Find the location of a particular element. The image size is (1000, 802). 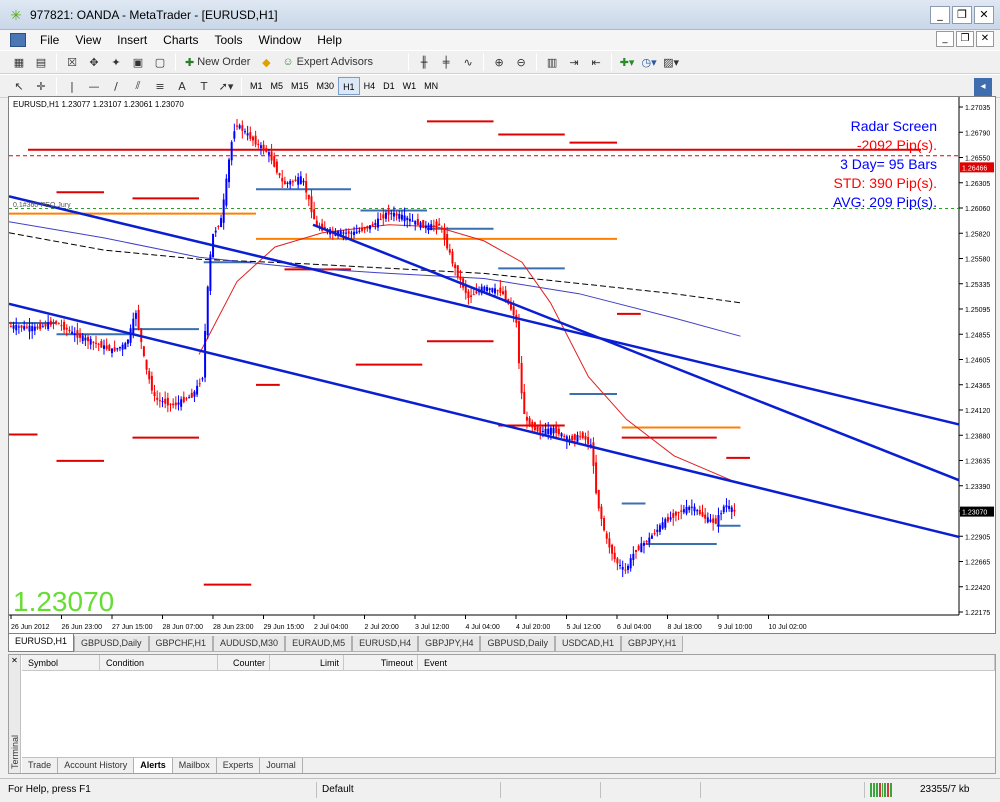

cursor-icon: ↖ is located at coordinates (19, 86).